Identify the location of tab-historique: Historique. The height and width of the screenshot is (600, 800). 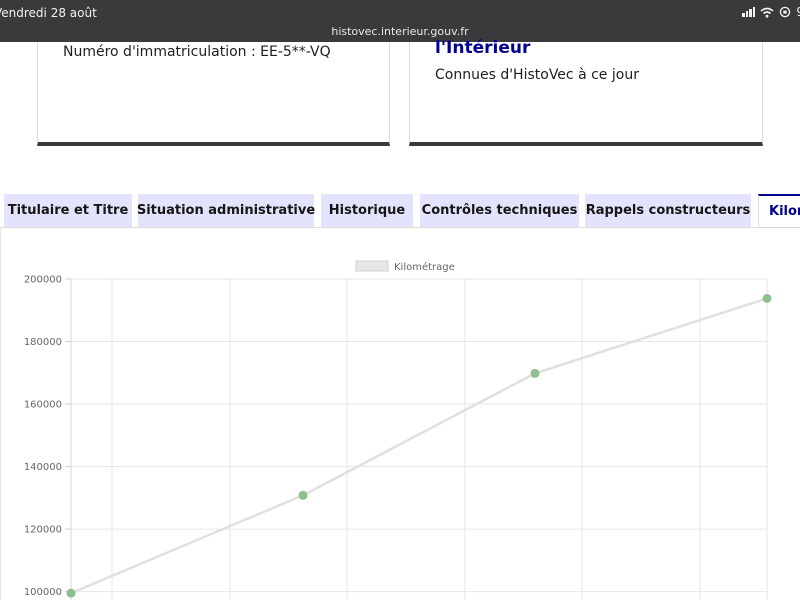
(367, 210).